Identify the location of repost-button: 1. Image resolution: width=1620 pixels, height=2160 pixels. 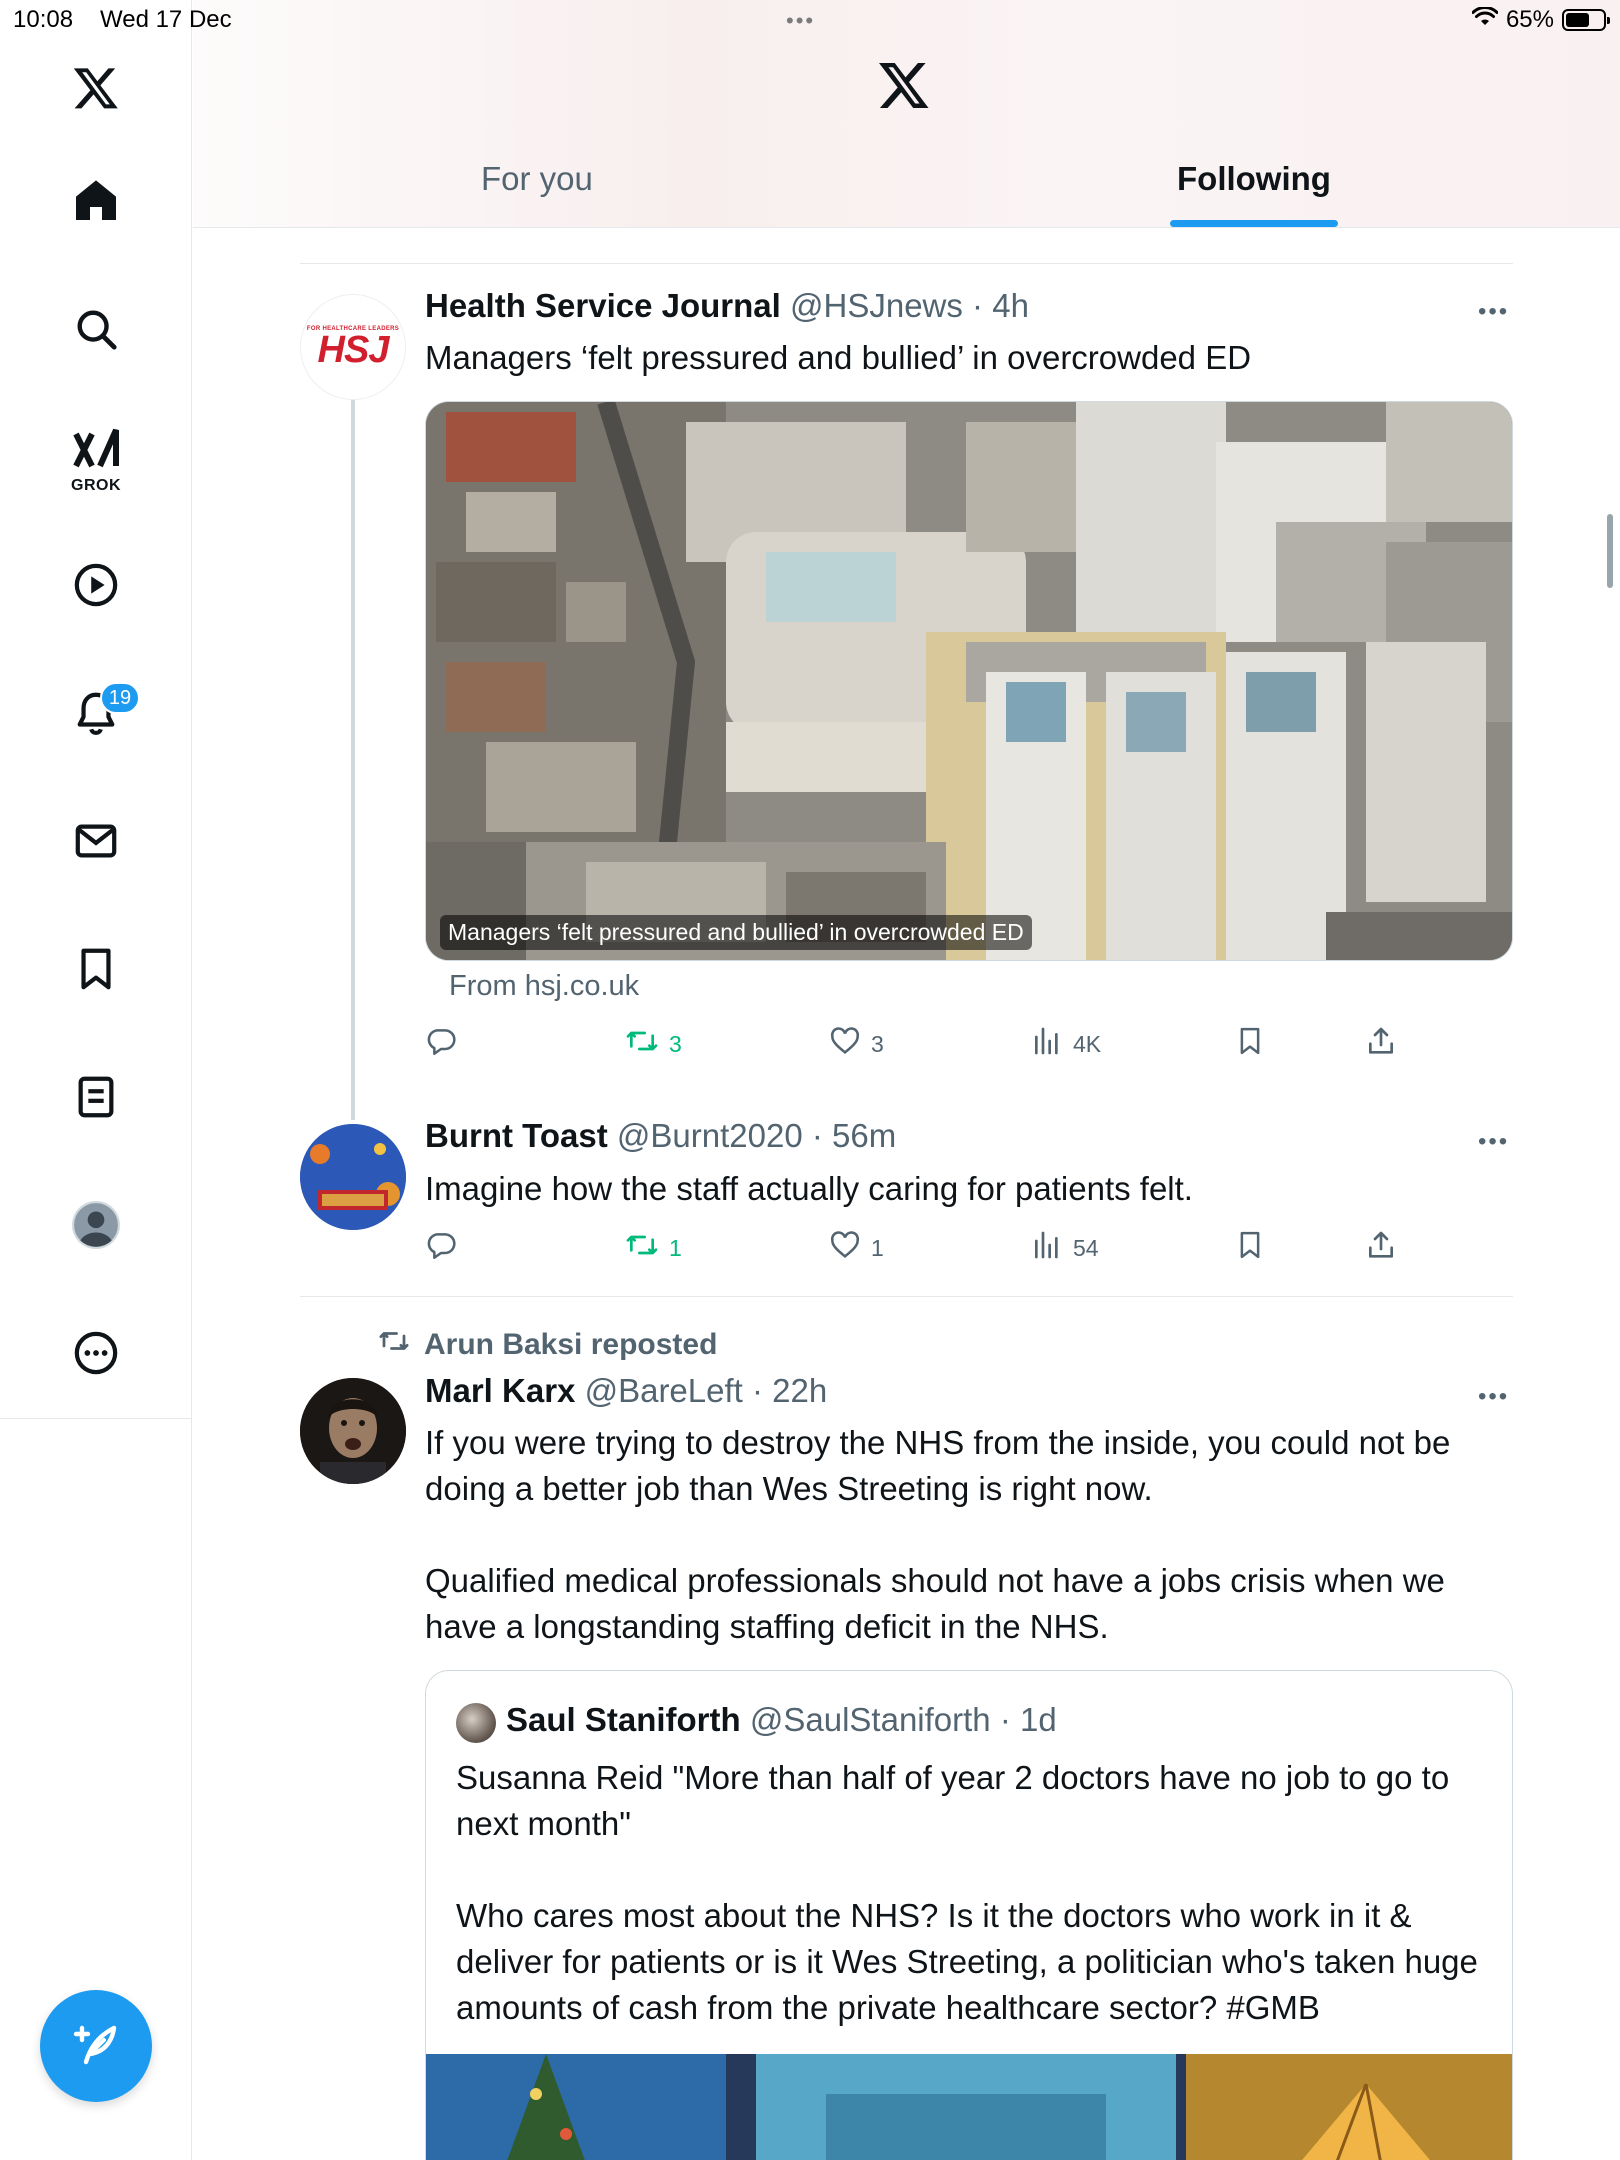
(653, 1248).